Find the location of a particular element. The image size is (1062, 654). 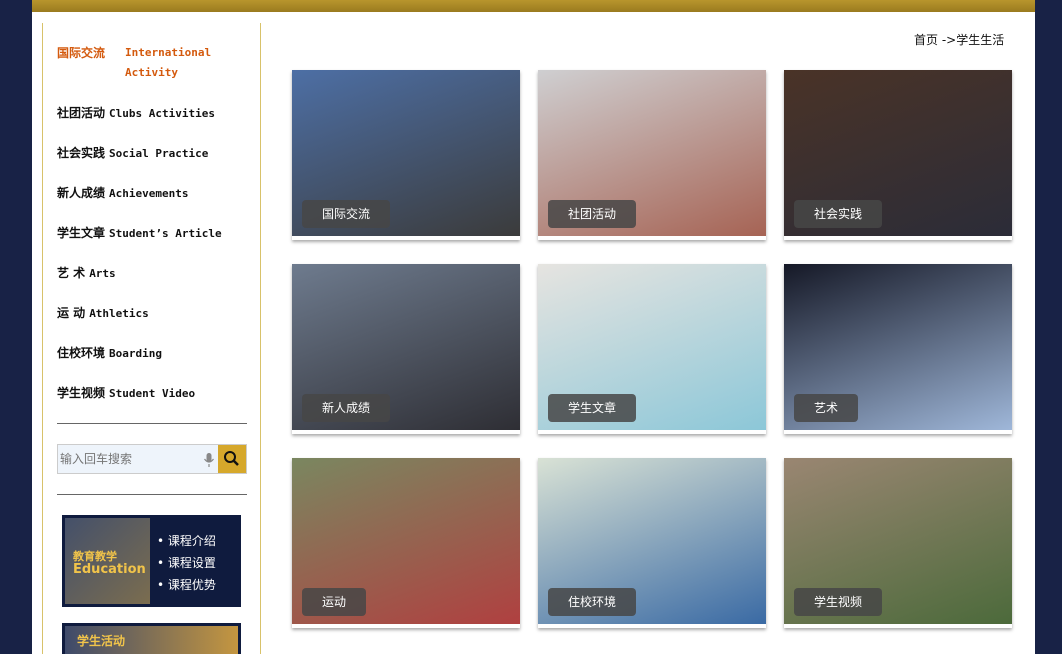

tile-label: 新人成绩 is located at coordinates (346, 408).